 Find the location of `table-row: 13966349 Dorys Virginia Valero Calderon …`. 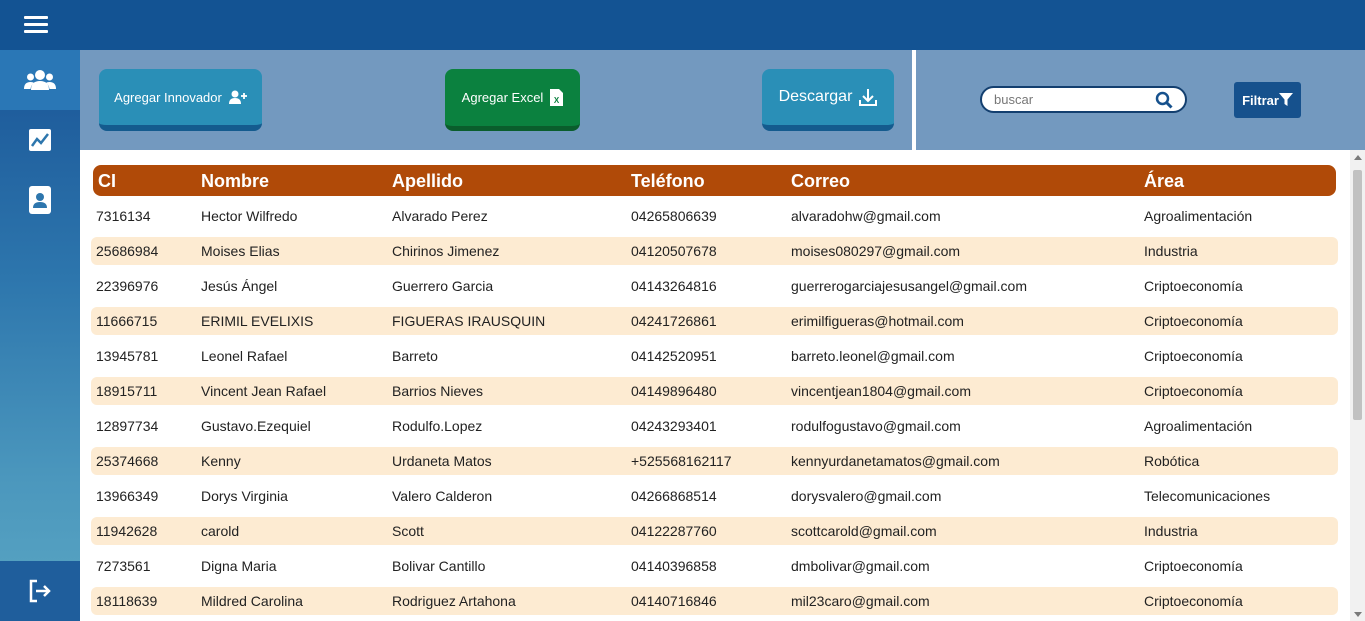

table-row: 13966349 Dorys Virginia Valero Calderon … is located at coordinates (714, 496).